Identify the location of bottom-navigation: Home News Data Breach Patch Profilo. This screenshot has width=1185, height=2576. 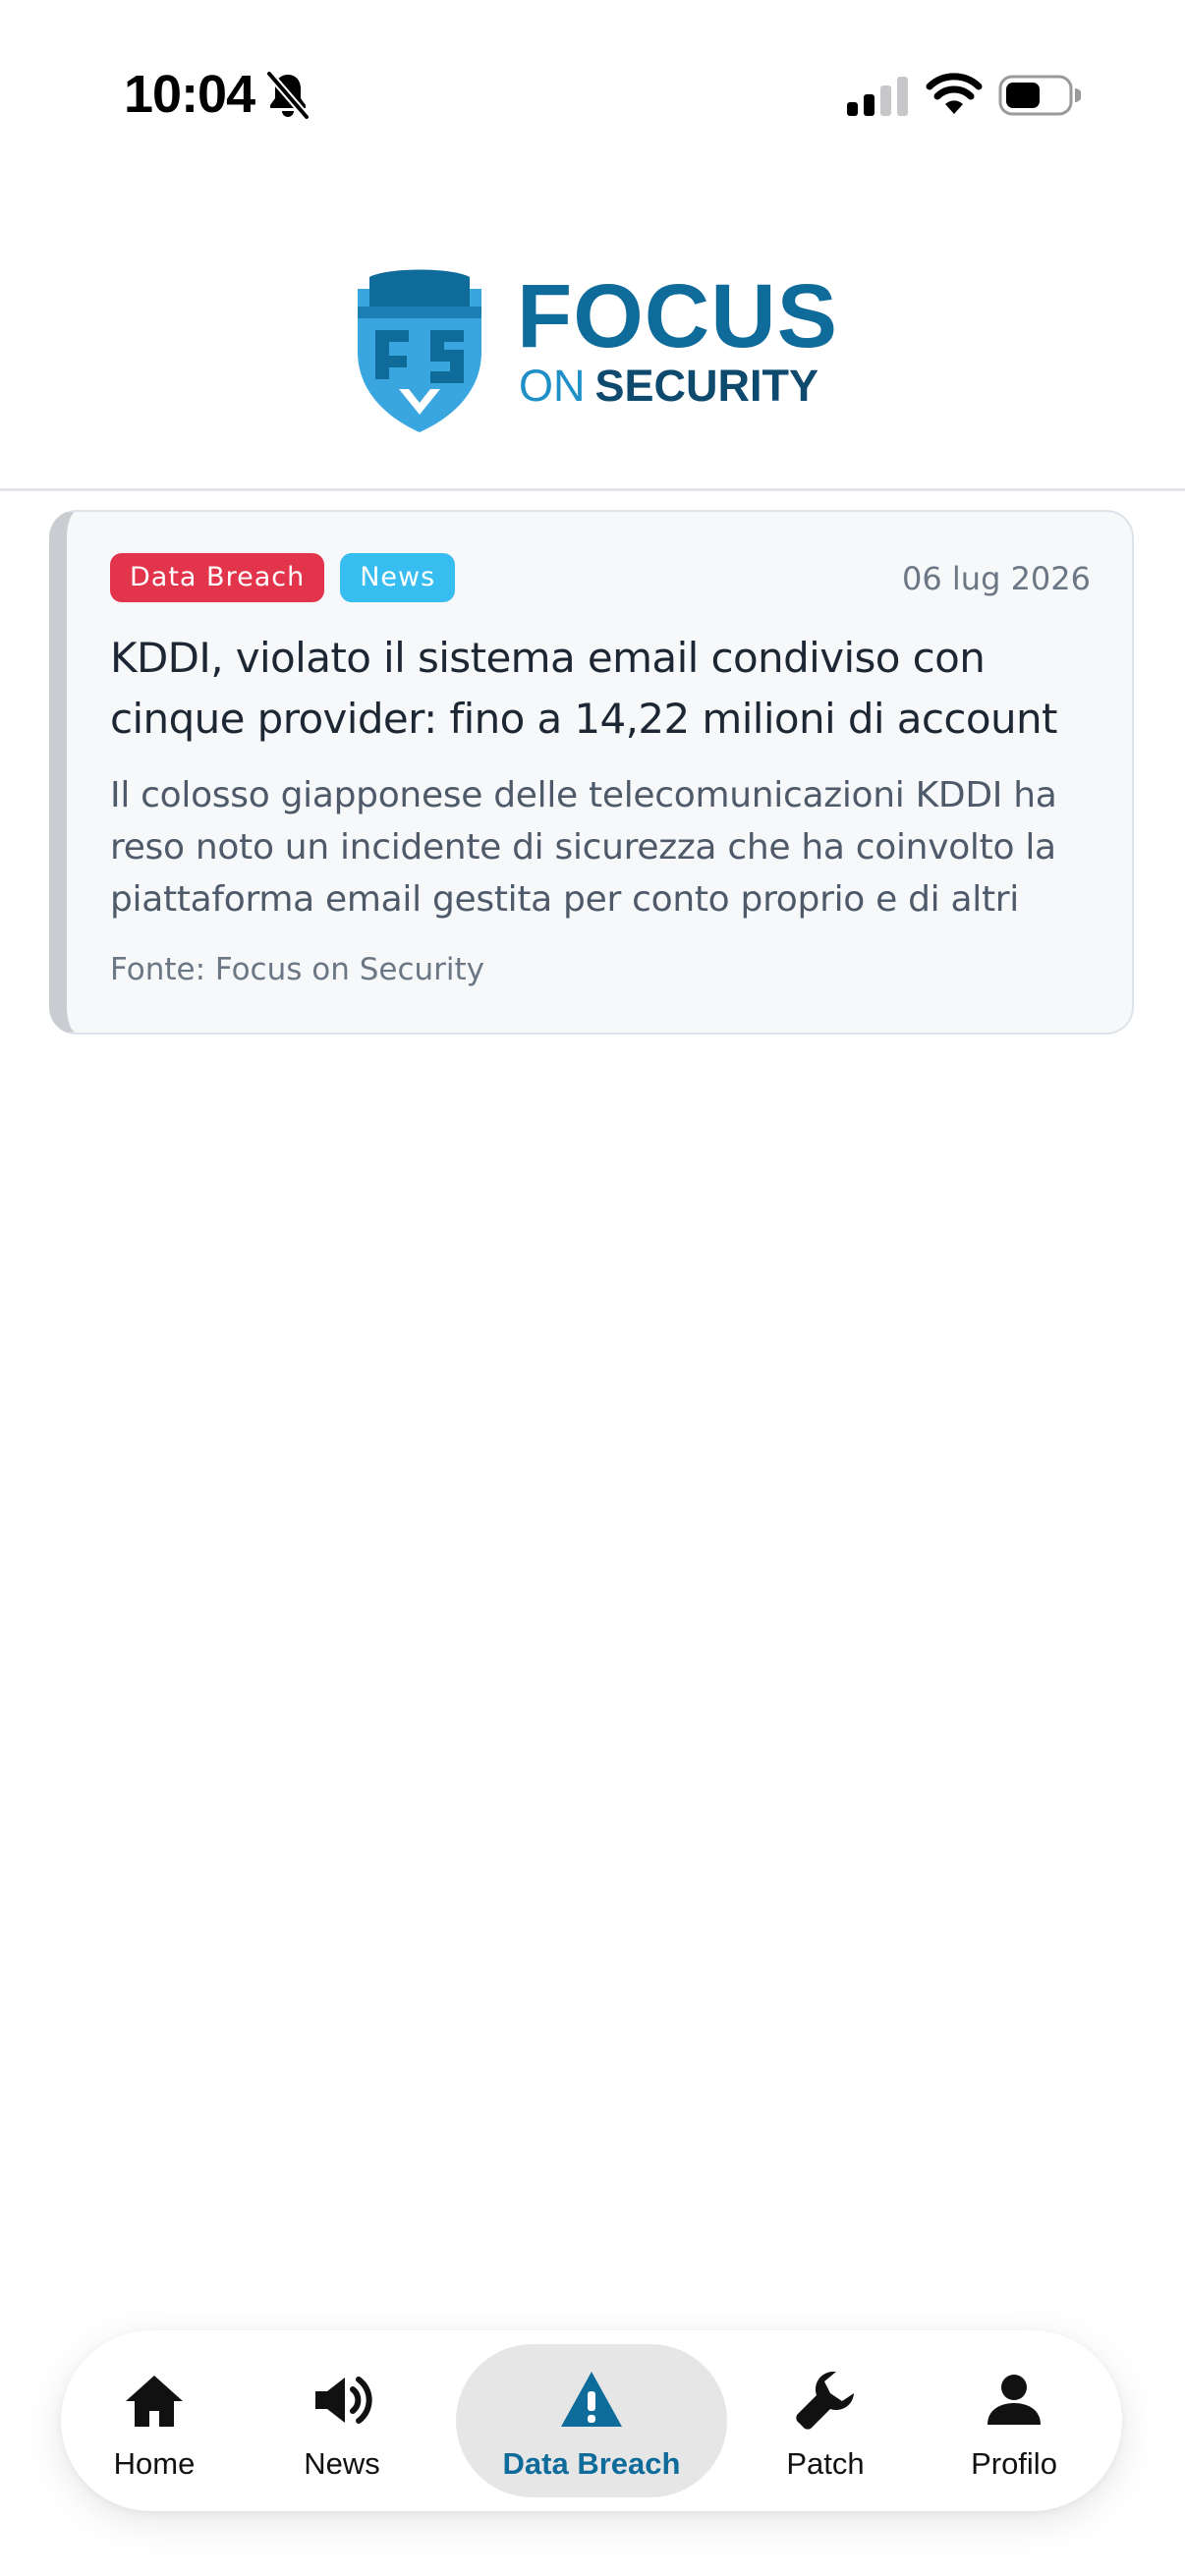
(592, 2420).